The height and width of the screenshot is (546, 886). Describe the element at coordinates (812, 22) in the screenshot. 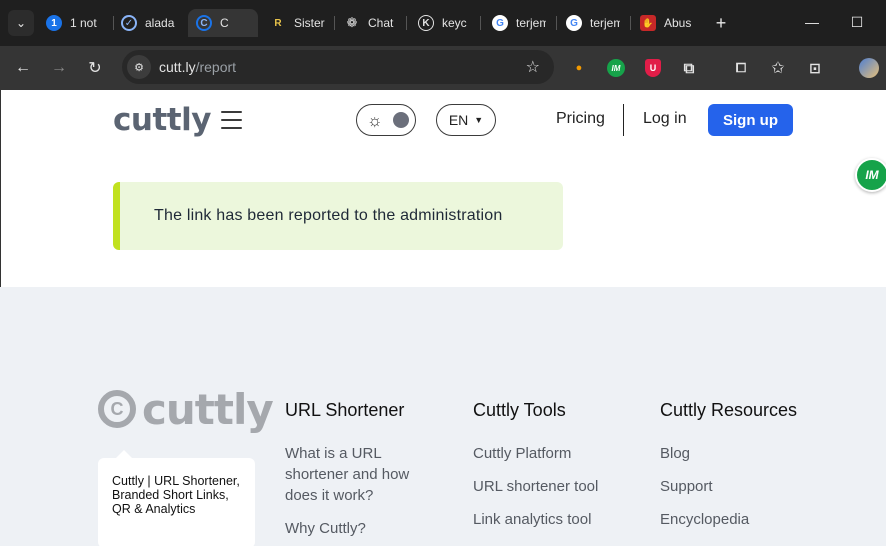

I see `minimize-button: —` at that location.